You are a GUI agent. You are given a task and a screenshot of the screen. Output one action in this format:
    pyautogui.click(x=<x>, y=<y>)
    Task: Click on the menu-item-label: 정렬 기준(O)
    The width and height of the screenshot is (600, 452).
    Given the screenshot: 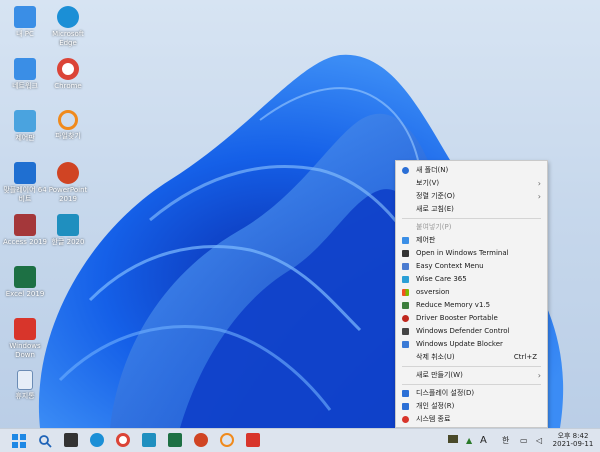 What is the action you would take?
    pyautogui.click(x=435, y=196)
    